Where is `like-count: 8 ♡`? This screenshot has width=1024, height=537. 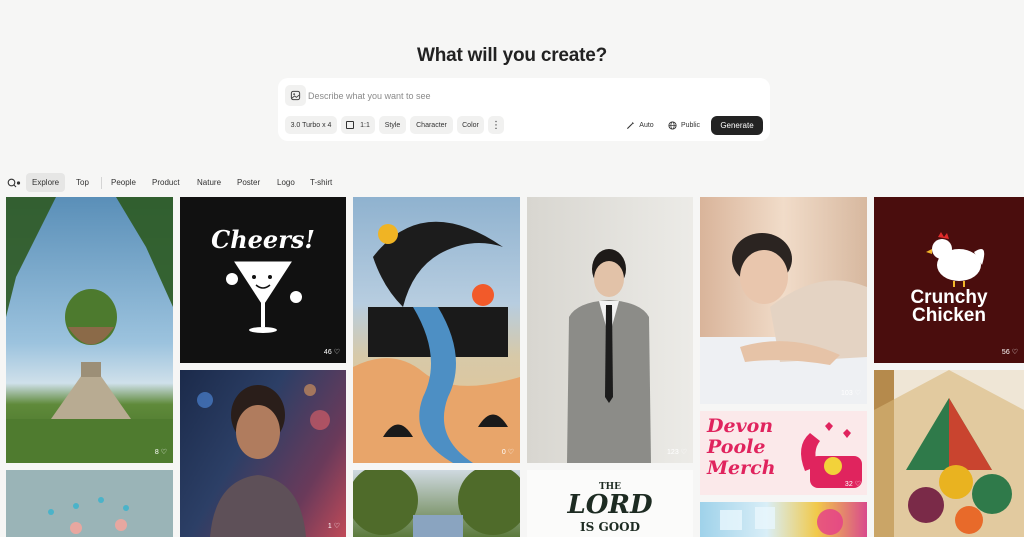
like-count: 8 ♡ is located at coordinates (161, 452).